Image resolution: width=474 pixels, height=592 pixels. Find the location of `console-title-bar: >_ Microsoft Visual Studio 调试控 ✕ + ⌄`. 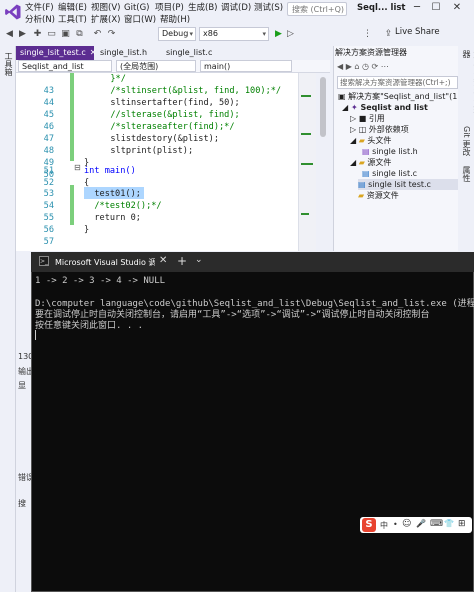

console-title-bar: >_ Microsoft Visual Studio 调试控 ✕ + ⌄ is located at coordinates (252, 262).